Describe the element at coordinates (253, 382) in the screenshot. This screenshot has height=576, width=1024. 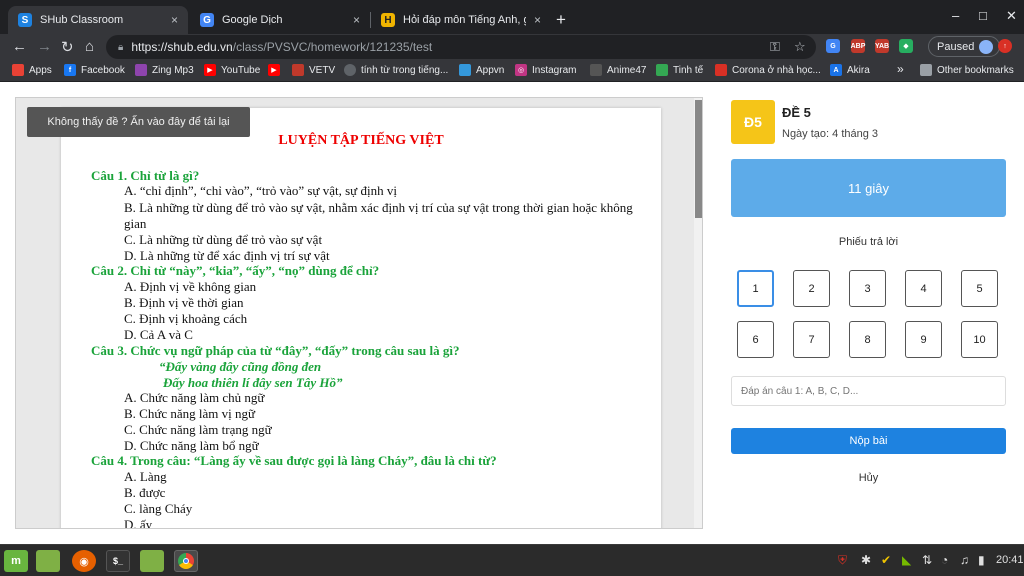
I see `question-3-quote-line-2: Đấy hoa thiên lí đây sen Tây Hồ”` at that location.